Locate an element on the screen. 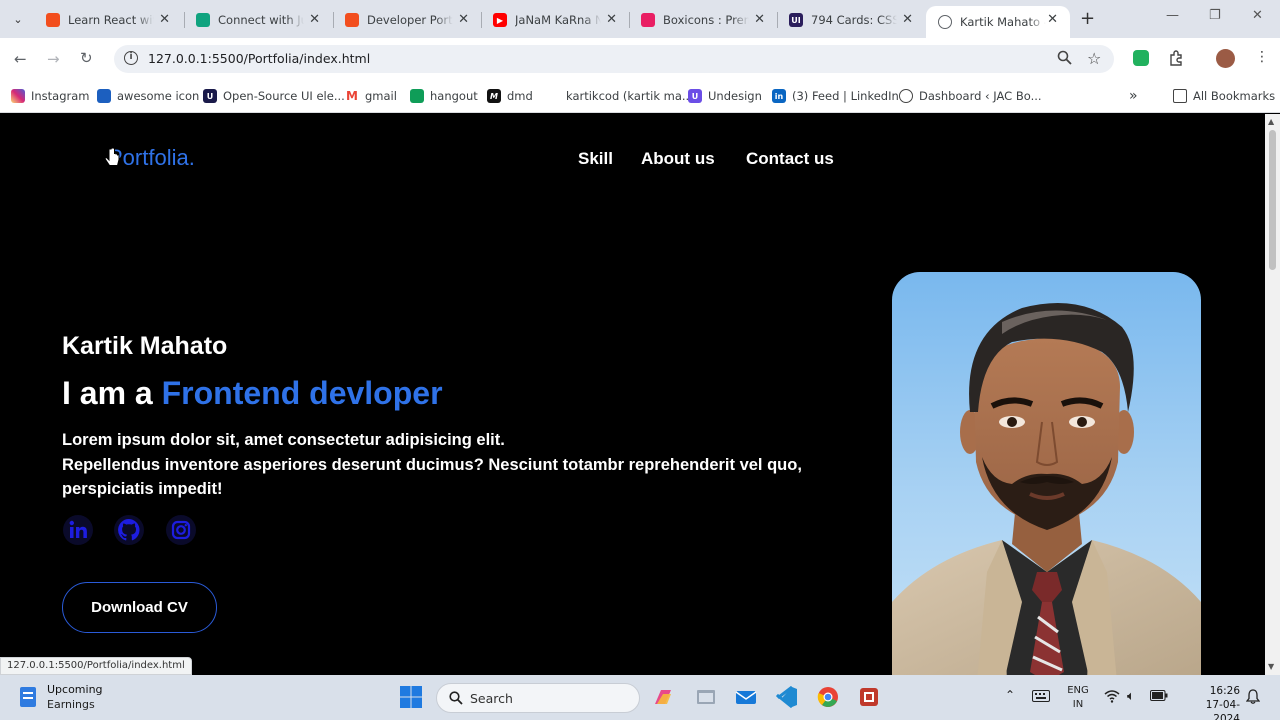  chrome-icon is located at coordinates (828, 697).